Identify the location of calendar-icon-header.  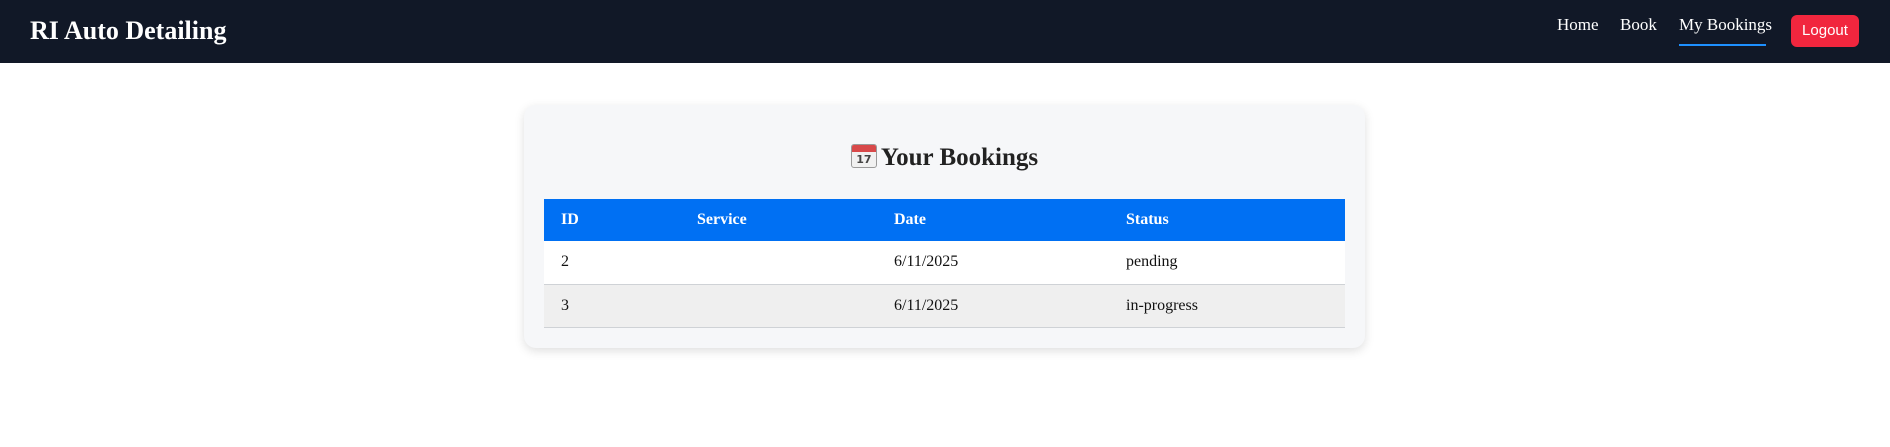
(863, 148).